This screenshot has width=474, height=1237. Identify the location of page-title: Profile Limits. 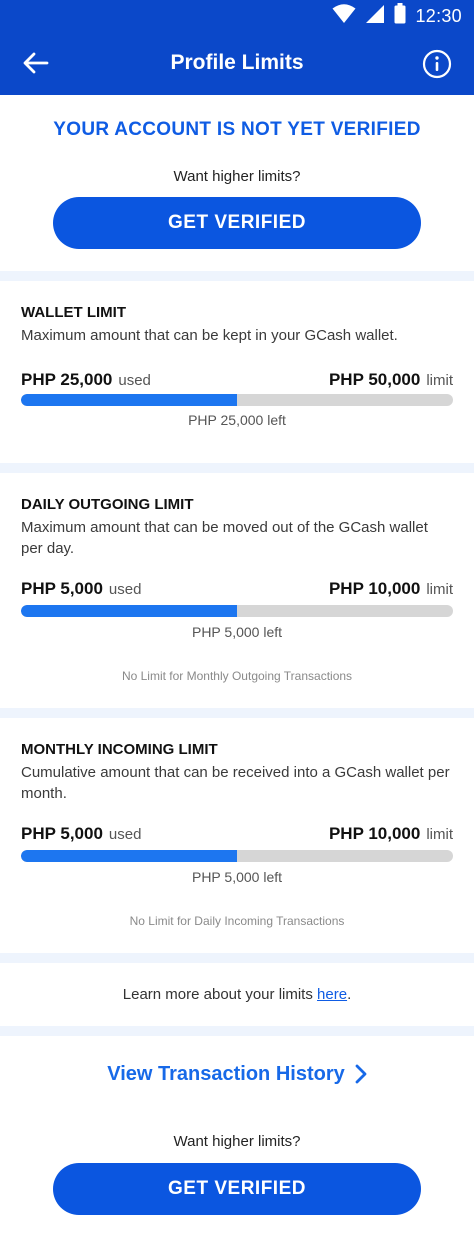
(237, 62).